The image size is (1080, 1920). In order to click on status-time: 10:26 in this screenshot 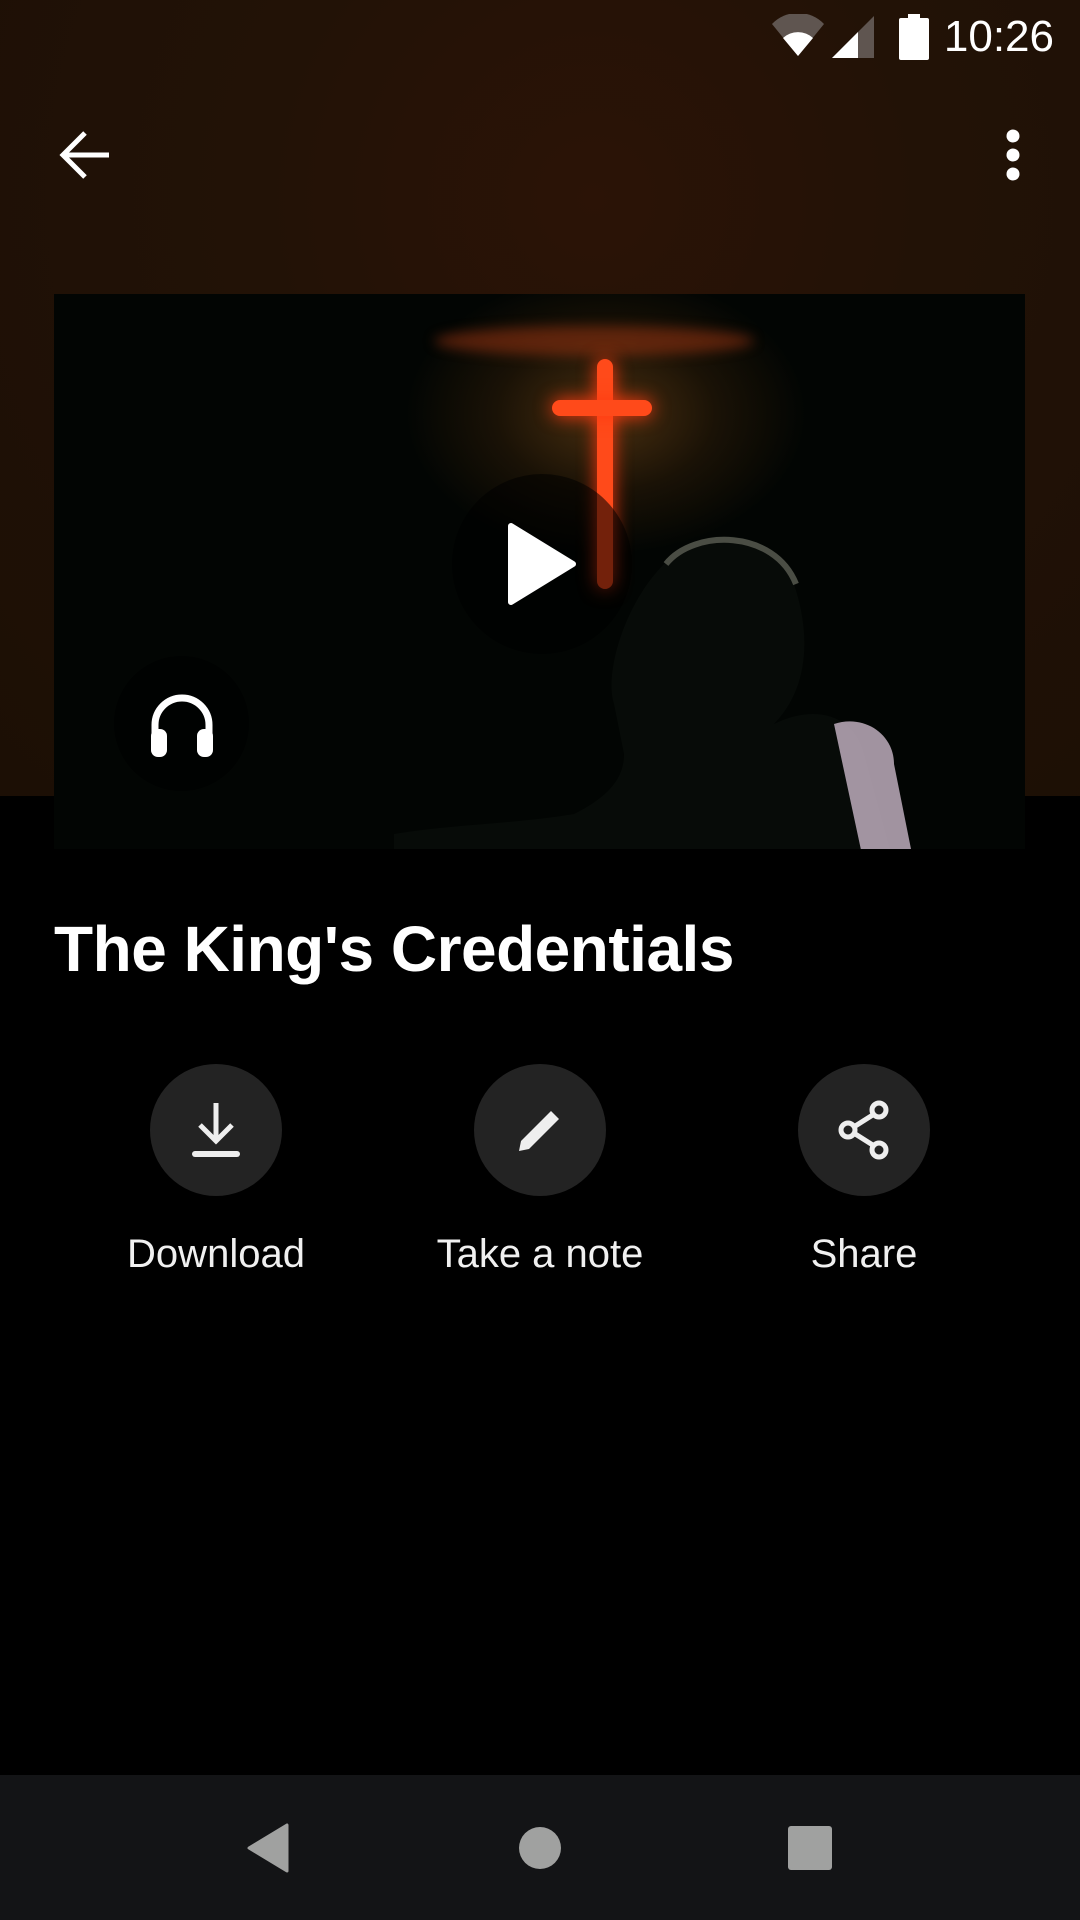, I will do `click(998, 36)`.